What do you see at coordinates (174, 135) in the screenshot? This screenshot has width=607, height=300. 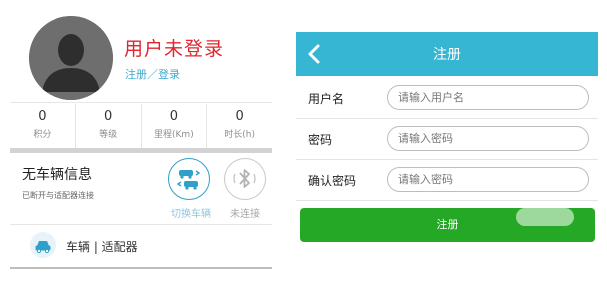 I see `stat-label: 里程(Km)` at bounding box center [174, 135].